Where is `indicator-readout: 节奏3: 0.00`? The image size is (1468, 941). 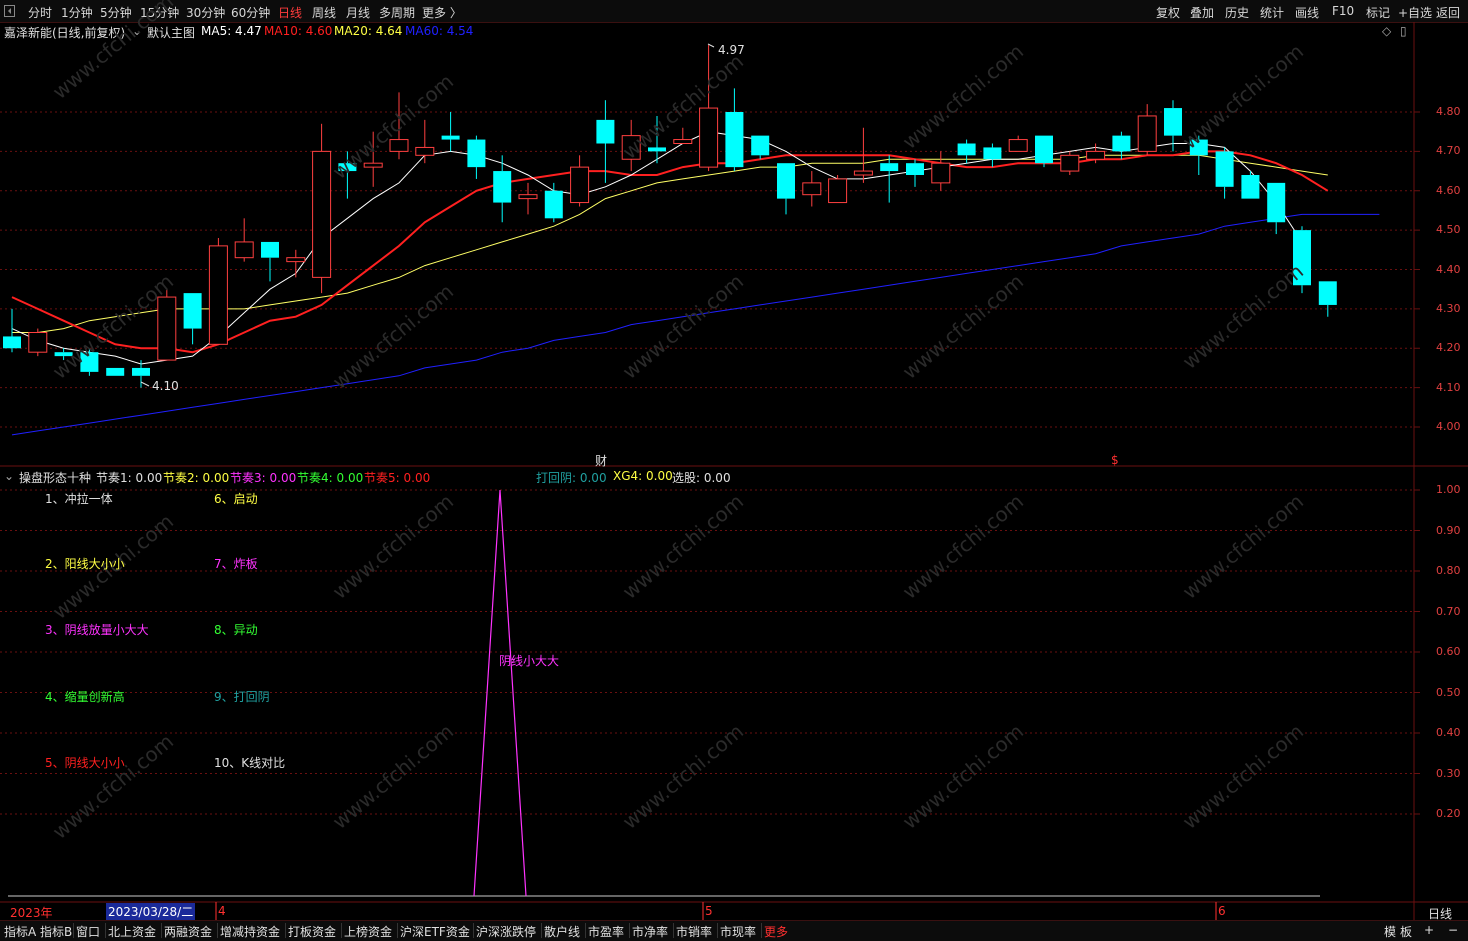 indicator-readout: 节奏3: 0.00 is located at coordinates (263, 478).